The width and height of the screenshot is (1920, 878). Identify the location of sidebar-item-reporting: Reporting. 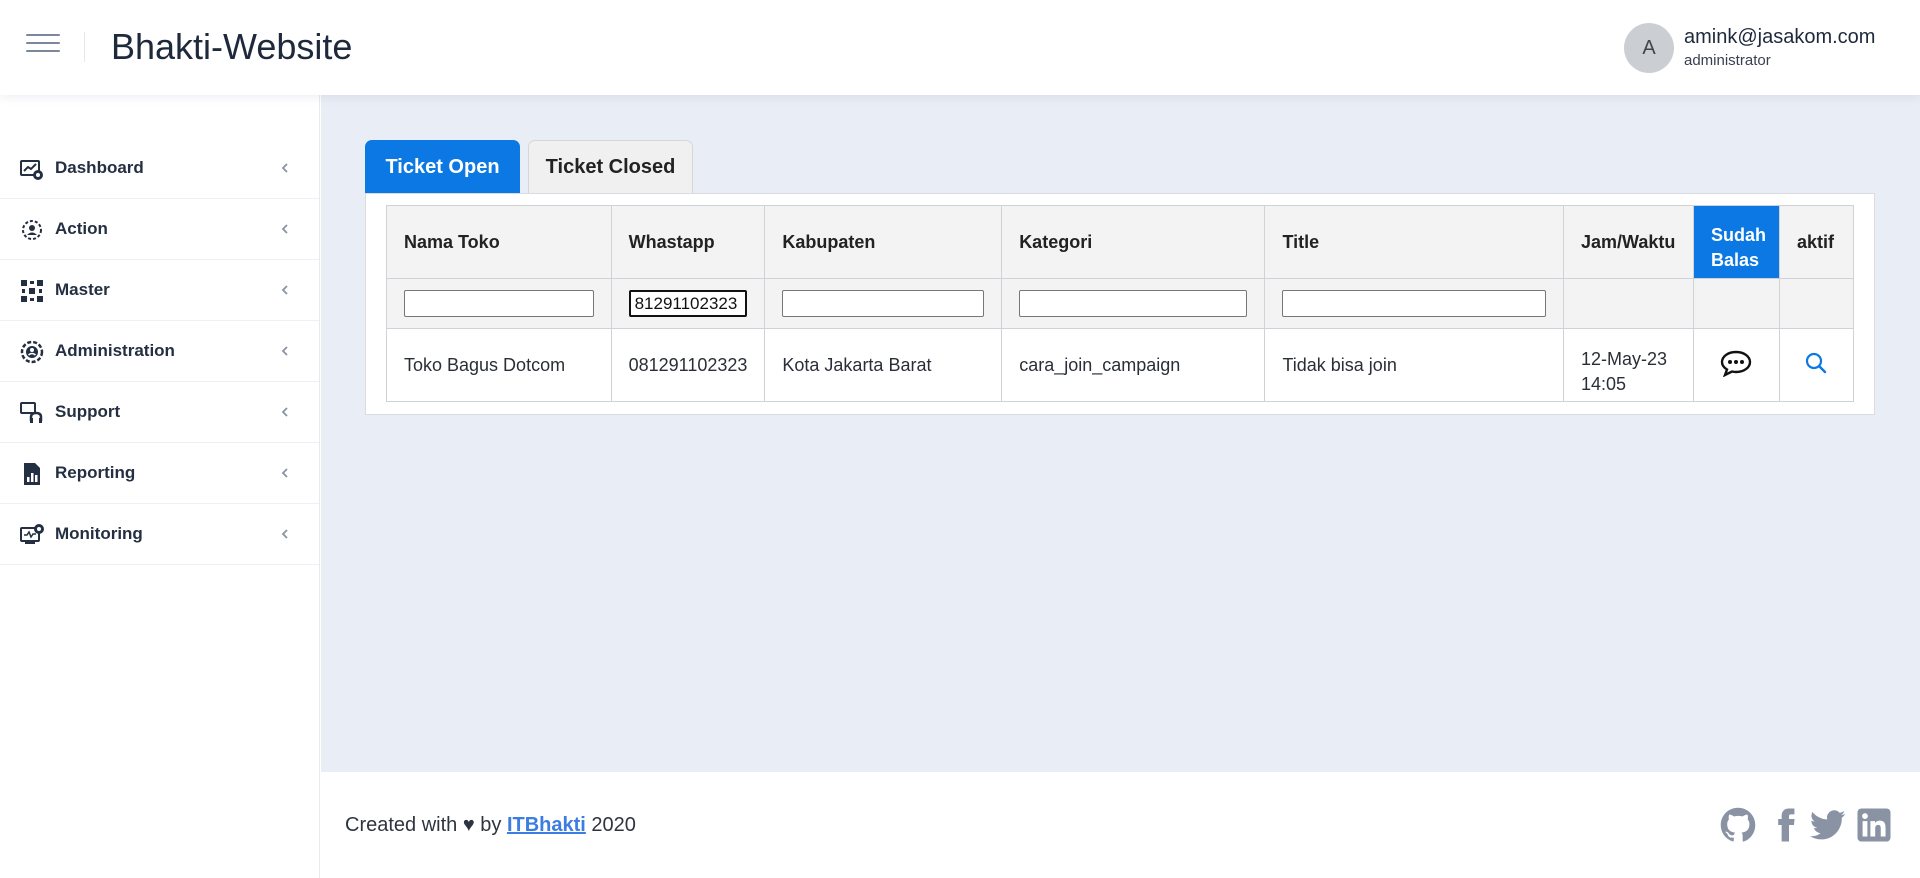
(159, 473).